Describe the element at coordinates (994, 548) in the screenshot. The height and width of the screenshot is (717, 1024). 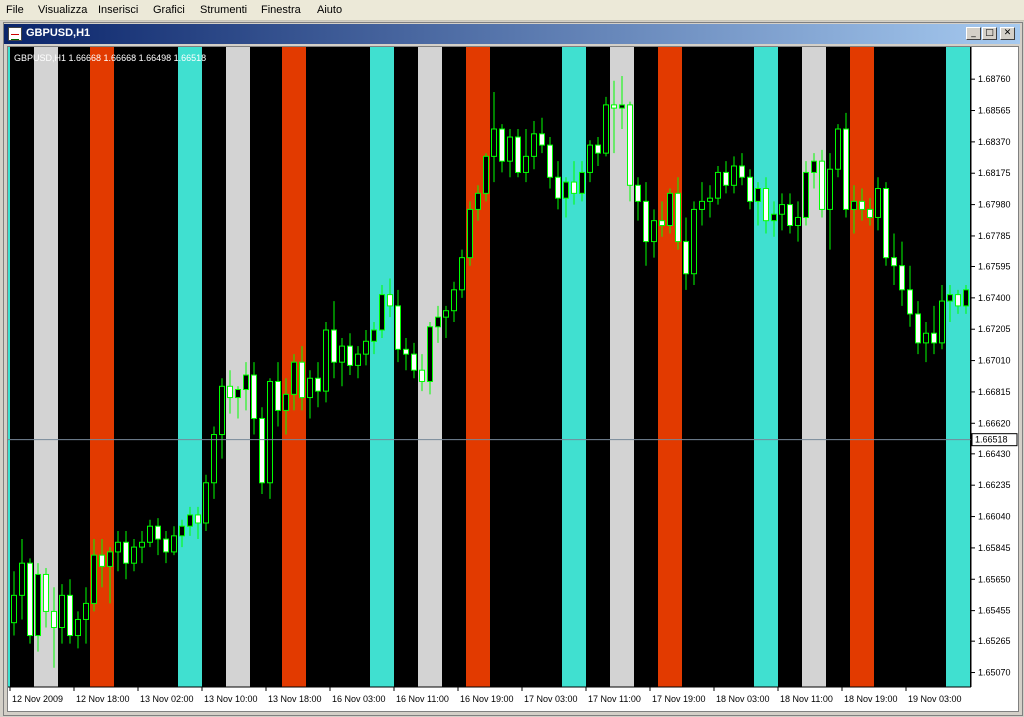
I see `y-tick-label: 1.65845` at that location.